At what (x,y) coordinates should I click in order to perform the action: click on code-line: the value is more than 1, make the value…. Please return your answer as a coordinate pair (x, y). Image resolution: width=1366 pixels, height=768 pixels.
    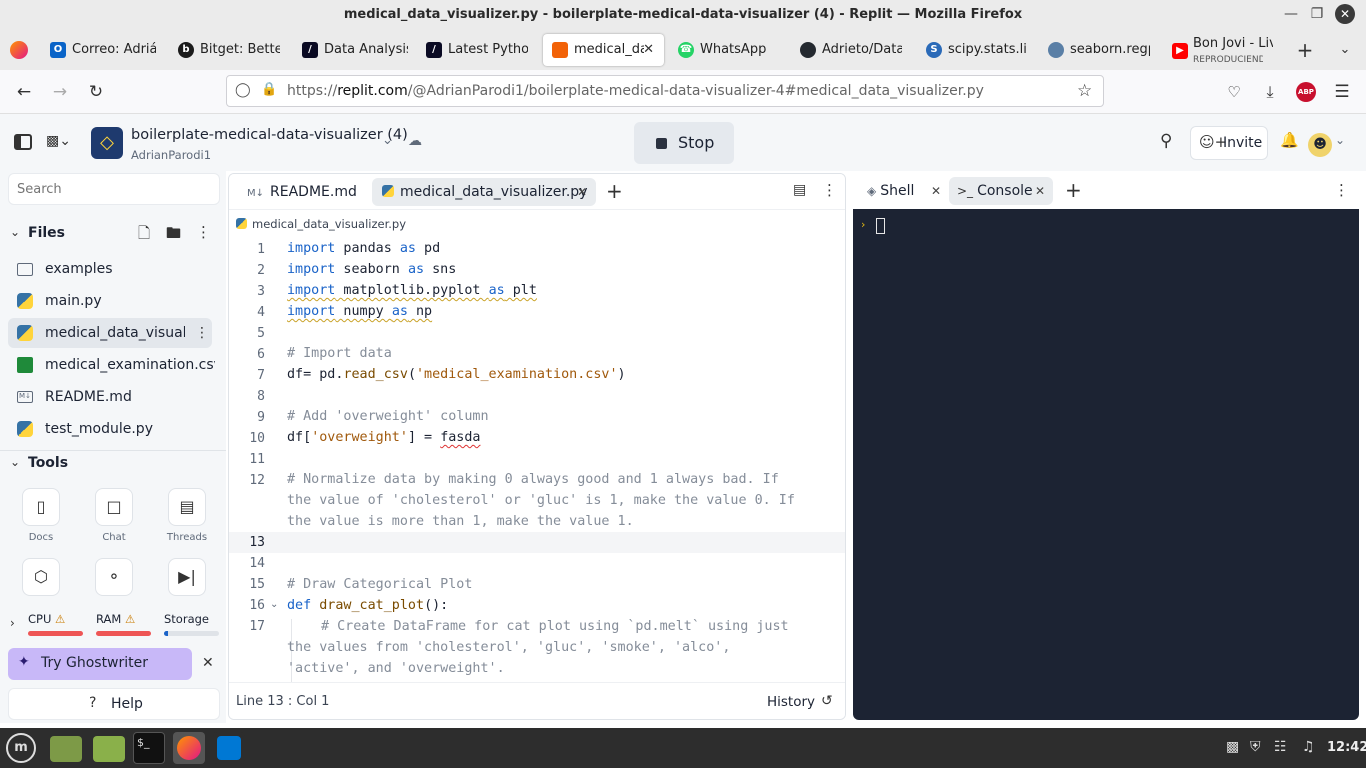
    Looking at the image, I should click on (460, 521).